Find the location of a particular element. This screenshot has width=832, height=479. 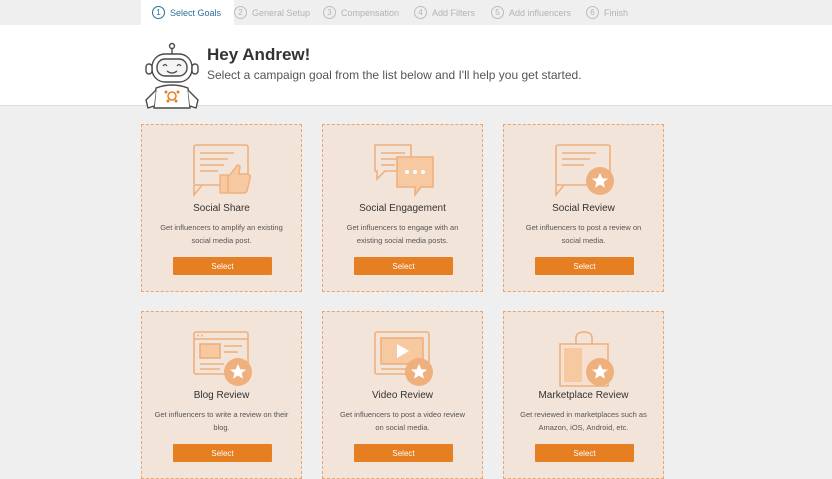

video-star-icon is located at coordinates (403, 358).